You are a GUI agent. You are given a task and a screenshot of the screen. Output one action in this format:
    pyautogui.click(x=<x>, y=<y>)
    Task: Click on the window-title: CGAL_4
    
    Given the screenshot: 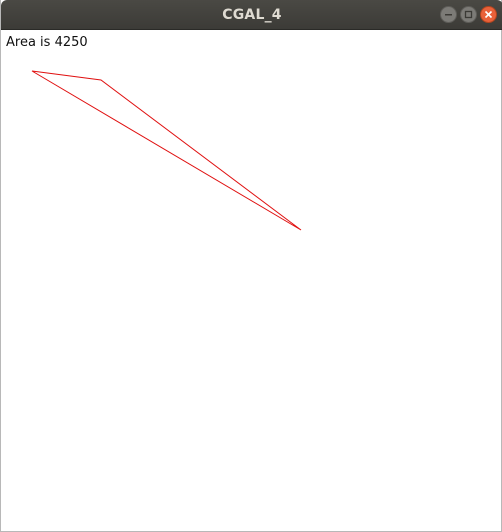 What is the action you would take?
    pyautogui.click(x=252, y=15)
    